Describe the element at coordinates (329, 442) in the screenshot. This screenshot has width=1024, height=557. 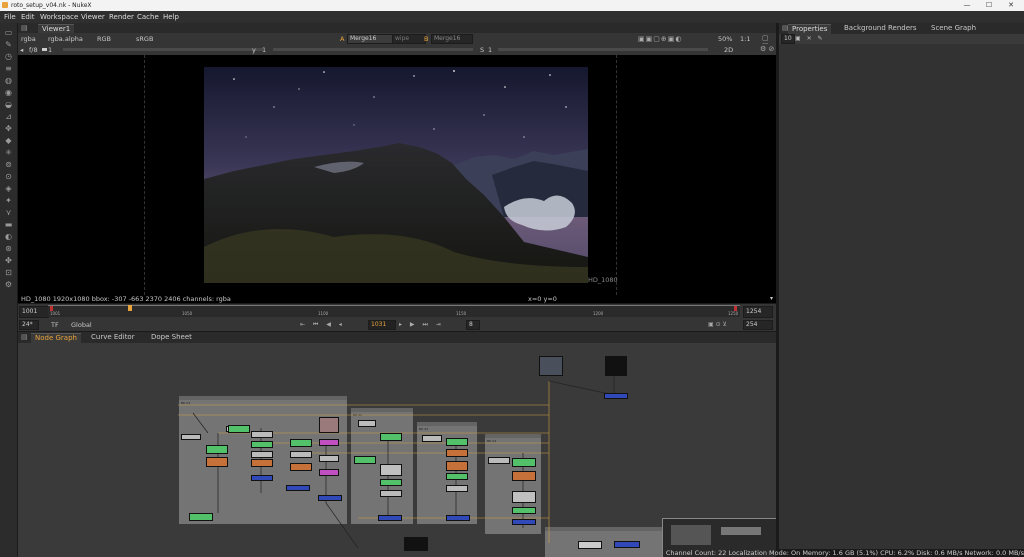
I see `node-b1-i` at that location.